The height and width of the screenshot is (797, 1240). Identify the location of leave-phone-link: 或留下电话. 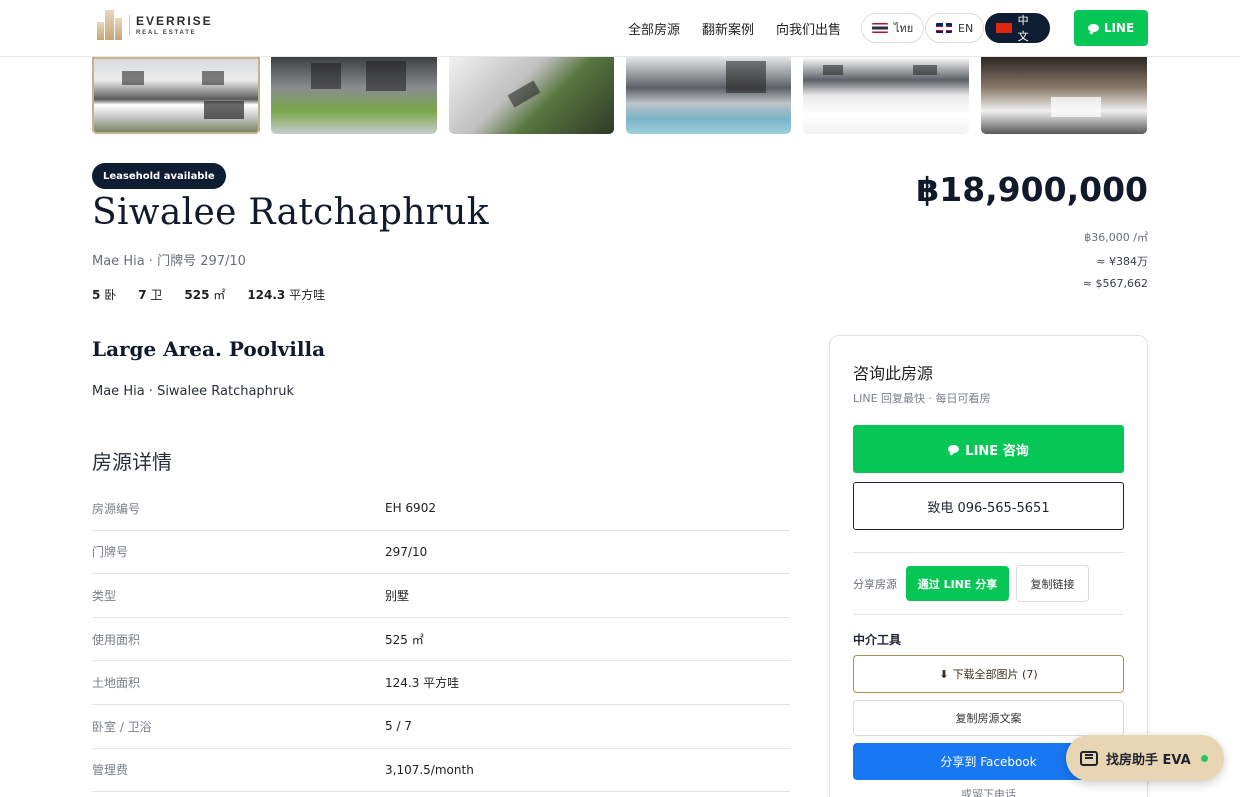
(988, 791).